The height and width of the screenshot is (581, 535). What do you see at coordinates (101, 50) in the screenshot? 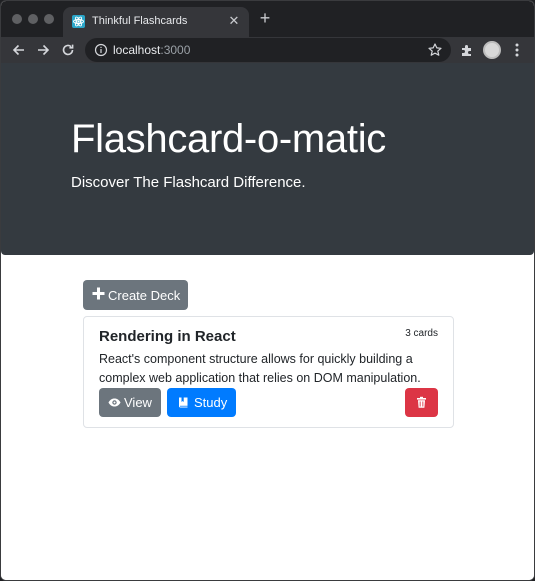
I see `info-icon` at bounding box center [101, 50].